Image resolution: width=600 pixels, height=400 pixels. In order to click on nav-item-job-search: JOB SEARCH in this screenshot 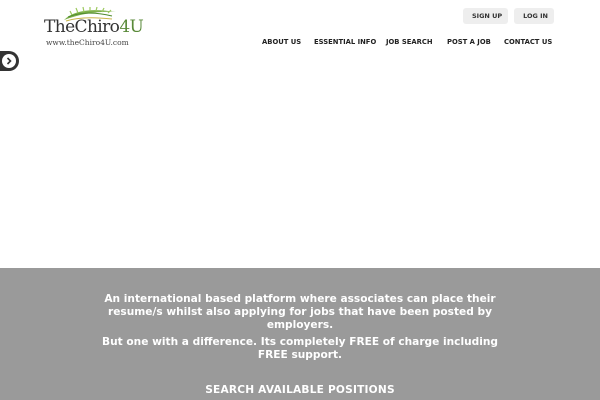, I will do `click(409, 42)`.